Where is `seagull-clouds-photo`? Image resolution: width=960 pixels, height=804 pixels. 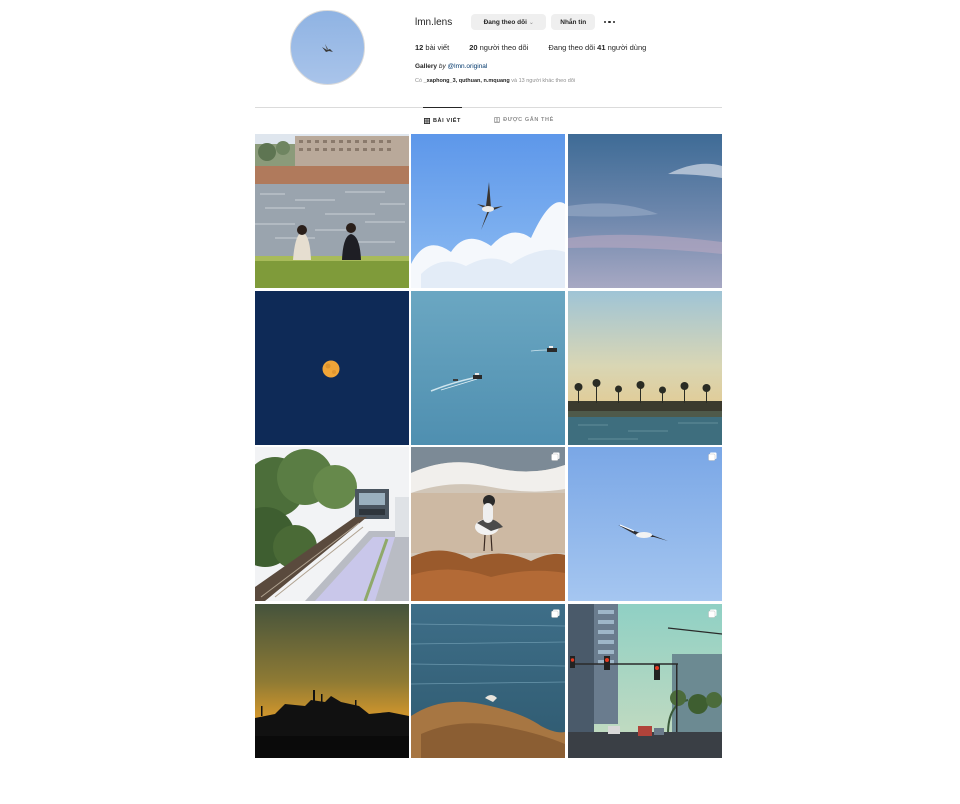
seagull-clouds-photo is located at coordinates (488, 211).